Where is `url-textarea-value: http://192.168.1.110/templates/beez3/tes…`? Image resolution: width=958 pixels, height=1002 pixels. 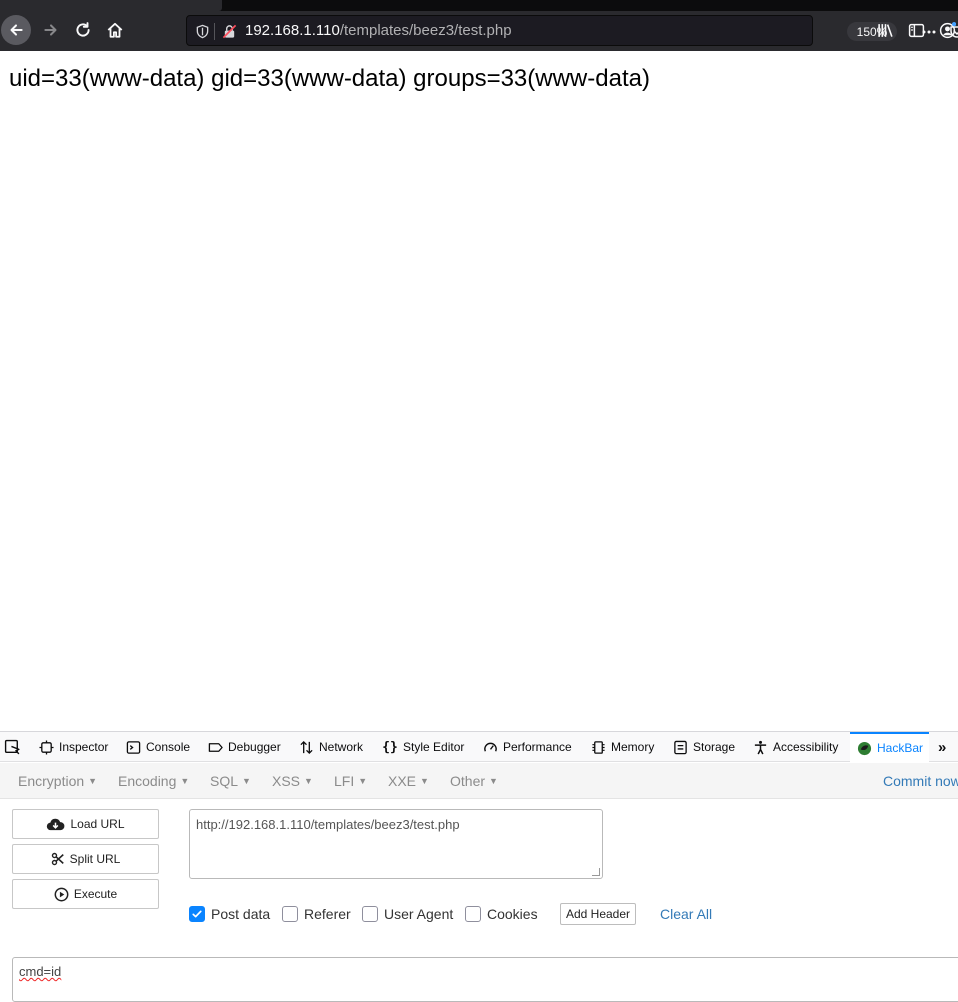 url-textarea-value: http://192.168.1.110/templates/beez3/tes… is located at coordinates (328, 824).